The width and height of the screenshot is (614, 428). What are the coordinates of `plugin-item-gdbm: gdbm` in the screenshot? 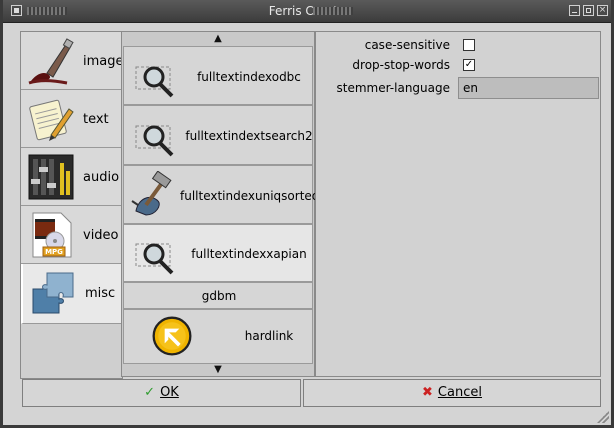 It's located at (218, 295).